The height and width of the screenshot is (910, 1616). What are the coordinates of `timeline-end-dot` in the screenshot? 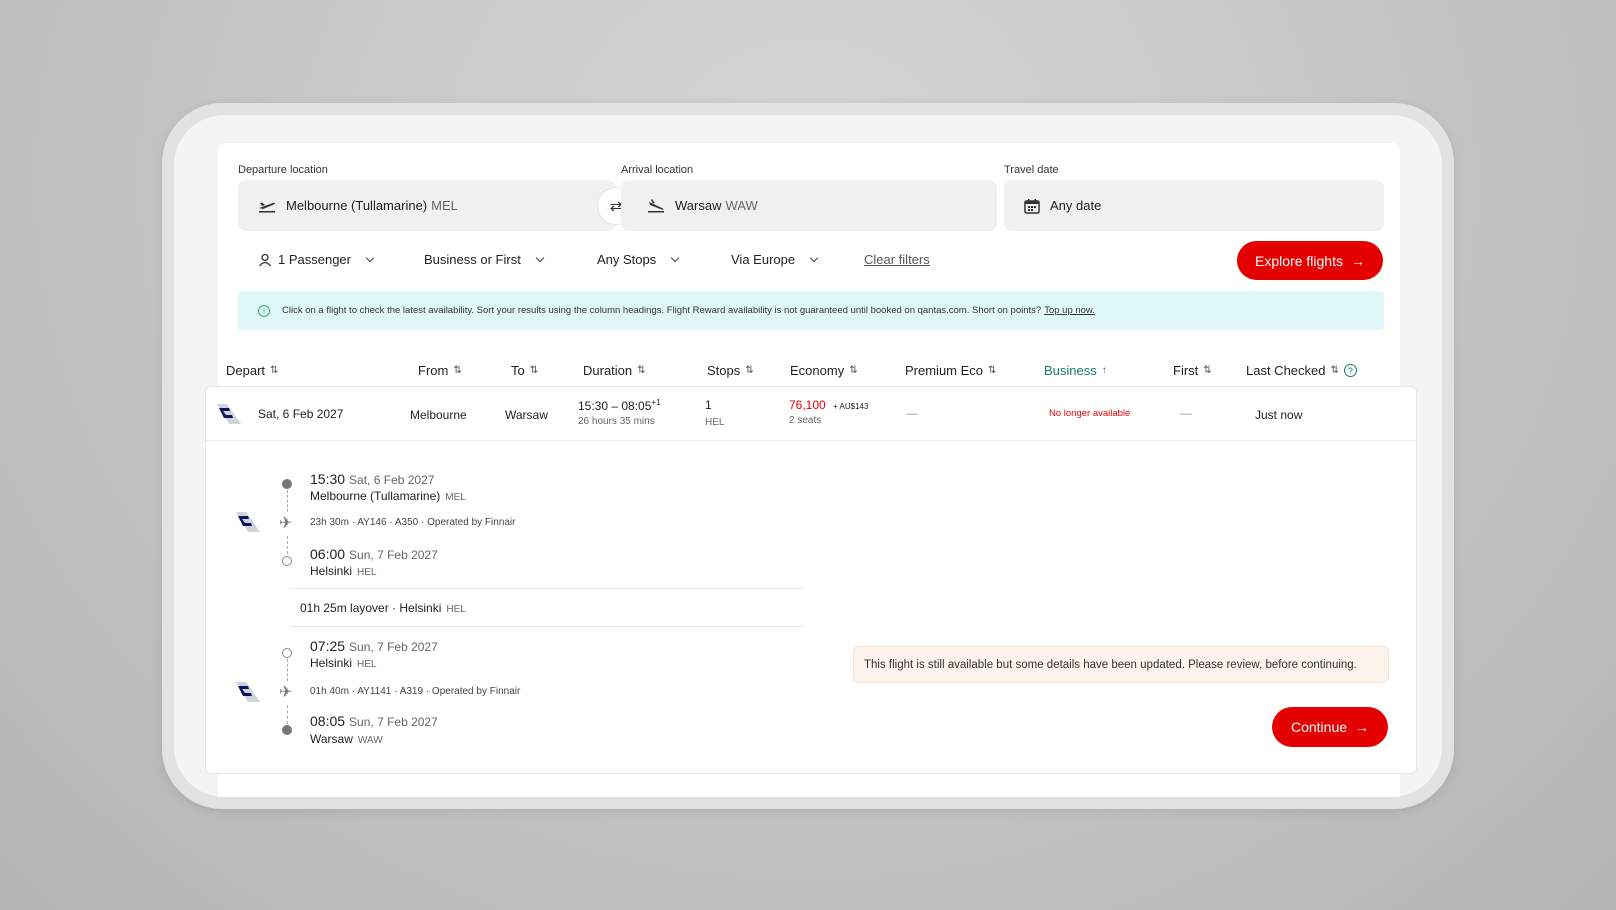 It's located at (287, 730).